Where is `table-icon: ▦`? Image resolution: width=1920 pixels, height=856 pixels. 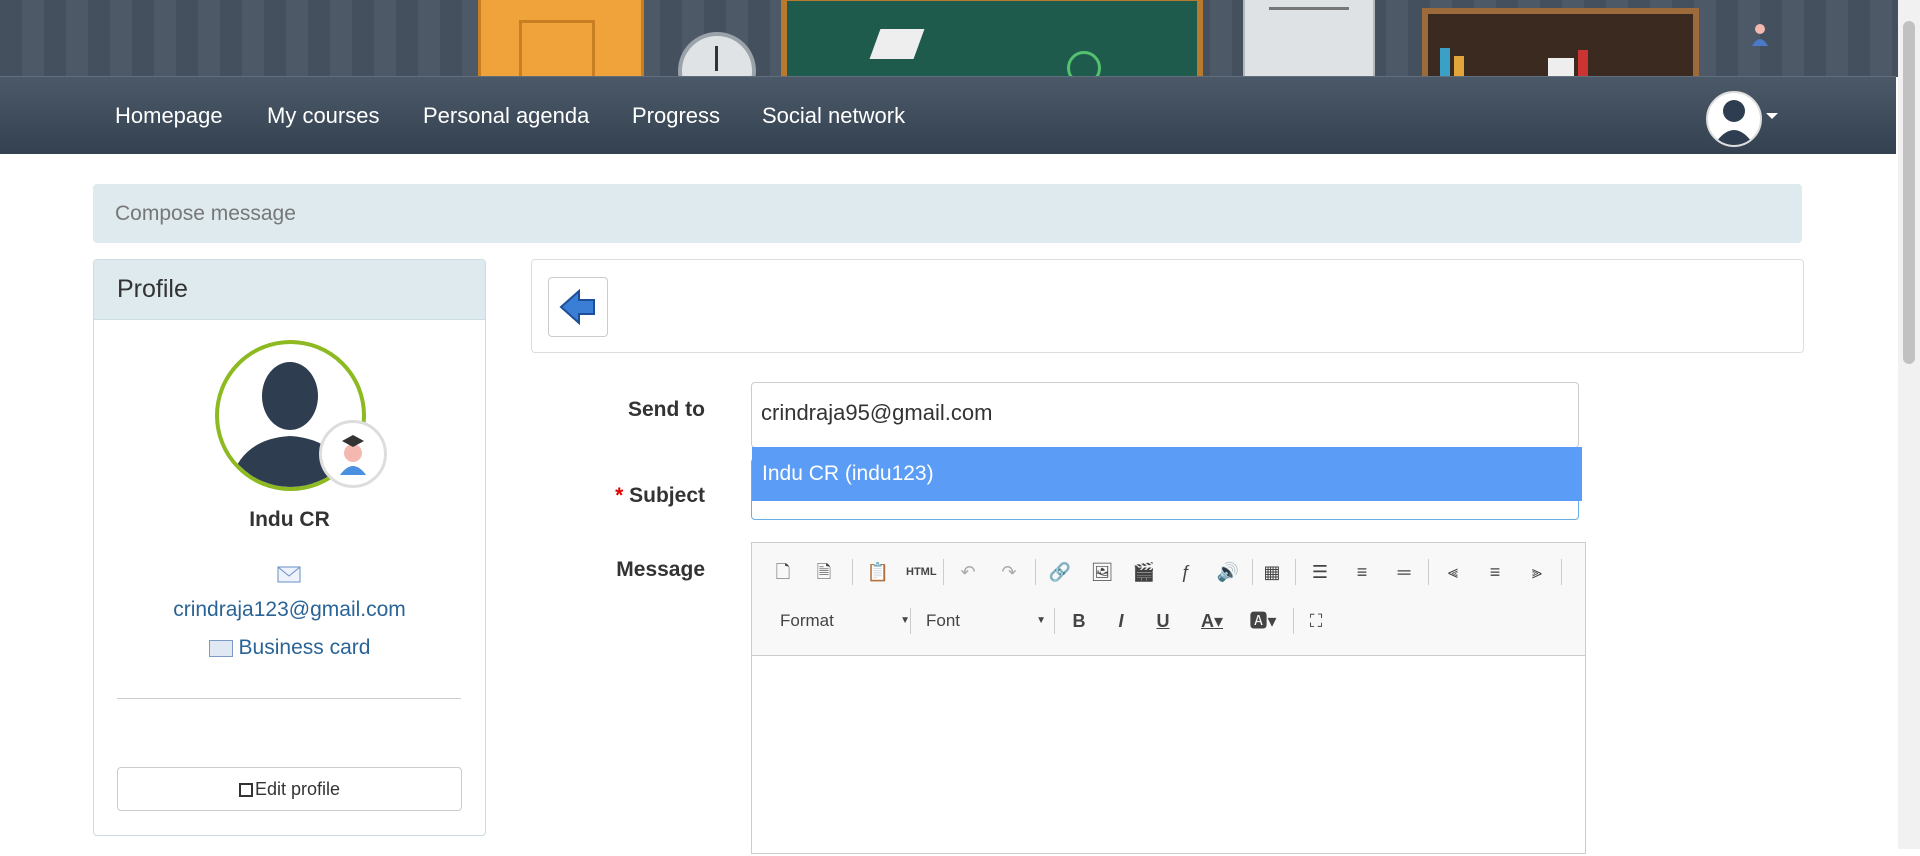
table-icon: ▦ is located at coordinates (1272, 572).